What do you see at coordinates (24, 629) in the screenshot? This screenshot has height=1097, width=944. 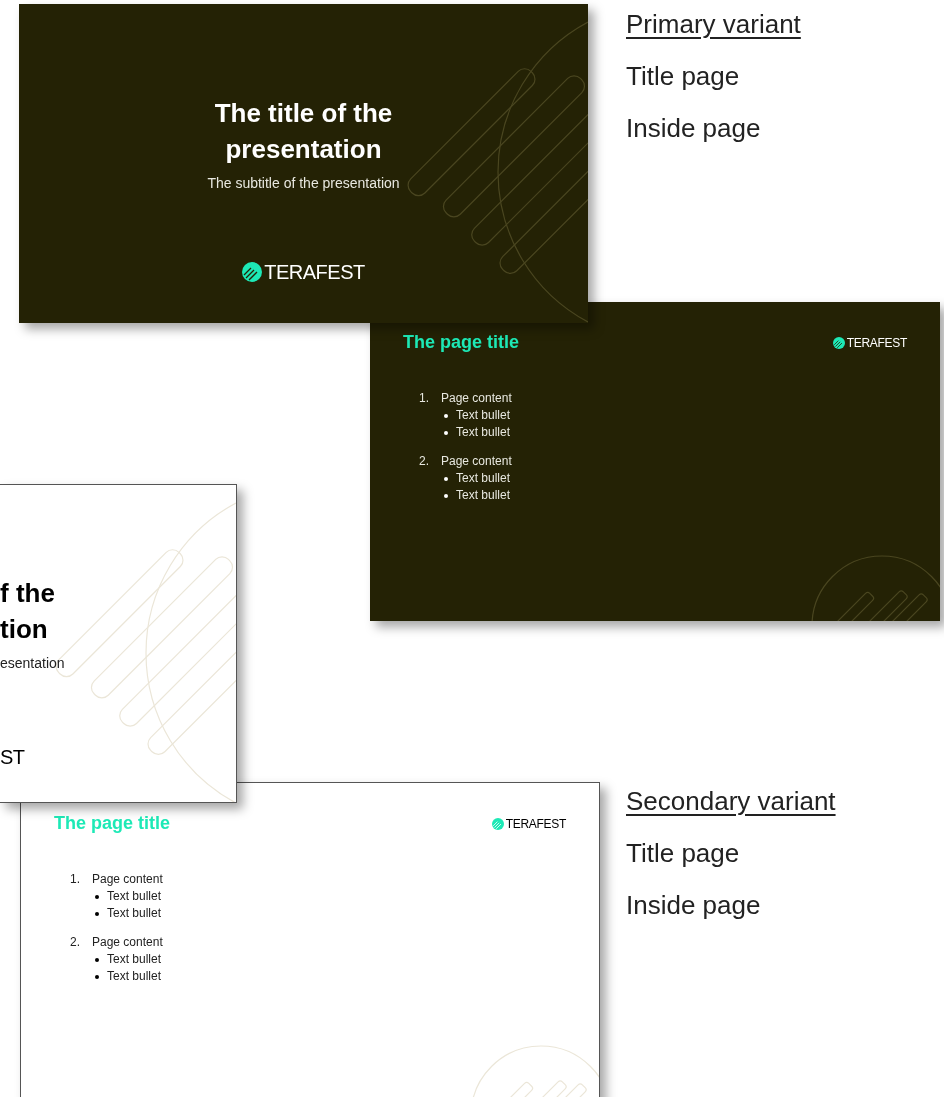 I see `presentation-title: tion` at bounding box center [24, 629].